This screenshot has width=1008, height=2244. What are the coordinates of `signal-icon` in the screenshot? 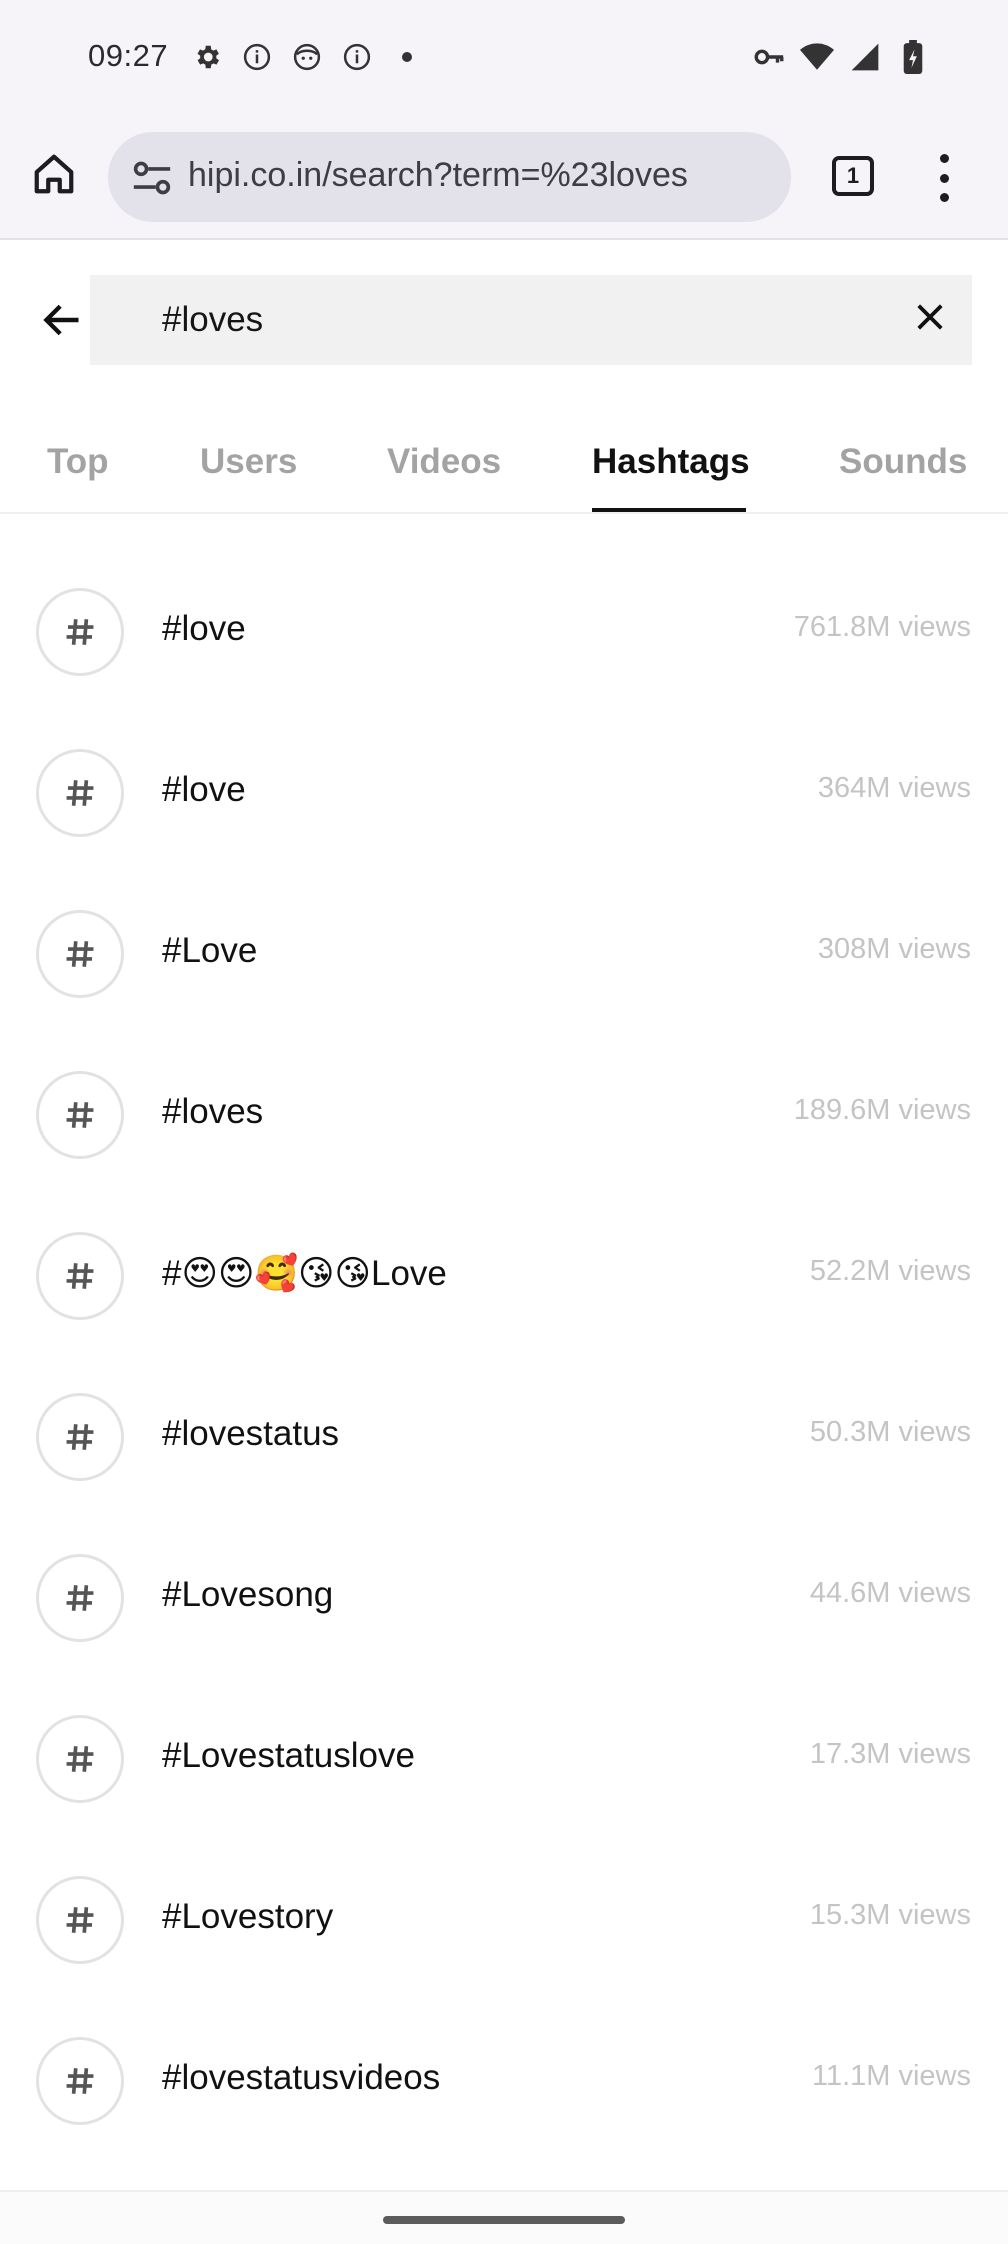 It's located at (865, 57).